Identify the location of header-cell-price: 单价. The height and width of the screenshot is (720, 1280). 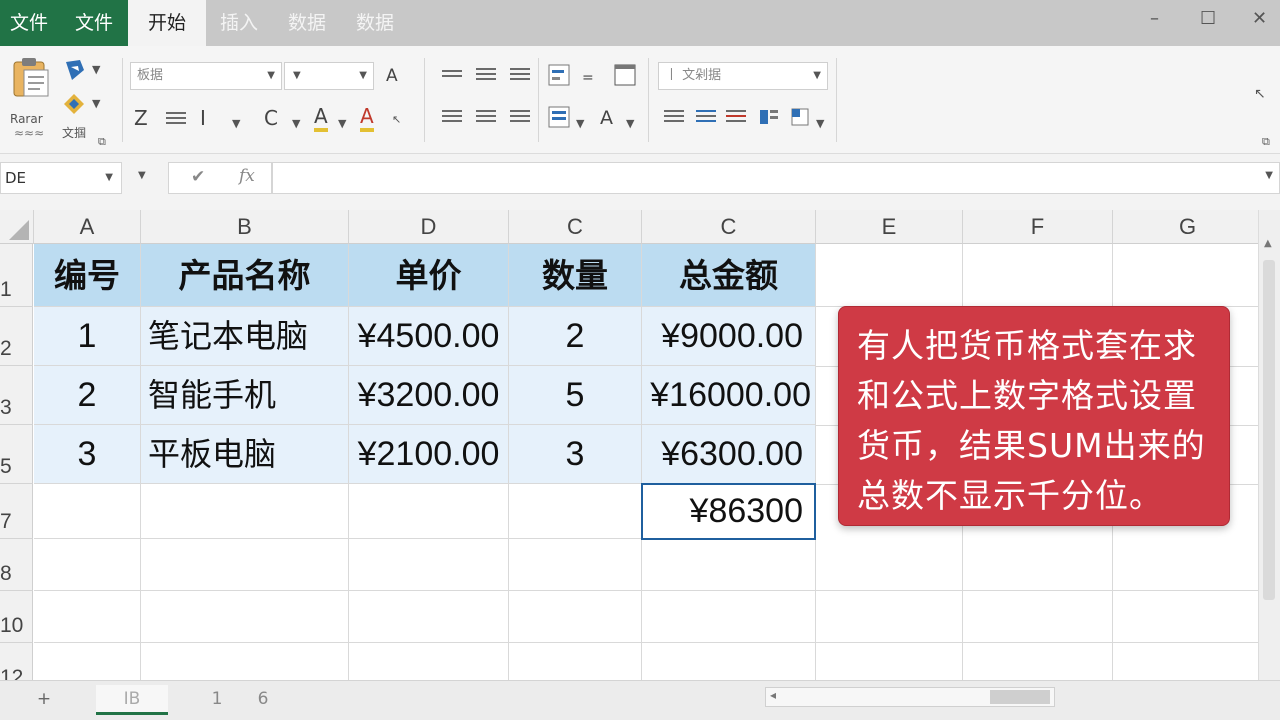
(429, 275).